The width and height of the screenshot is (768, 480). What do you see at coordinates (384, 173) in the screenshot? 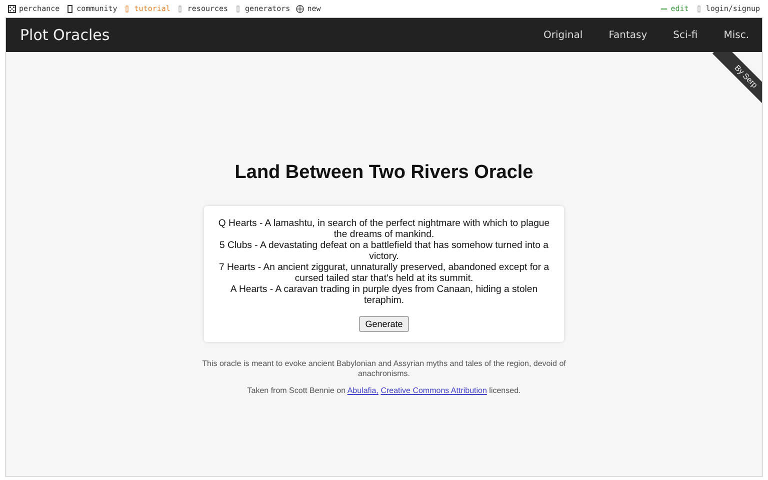
I see `page-heading: Land Between Two Rivers Oracle` at bounding box center [384, 173].